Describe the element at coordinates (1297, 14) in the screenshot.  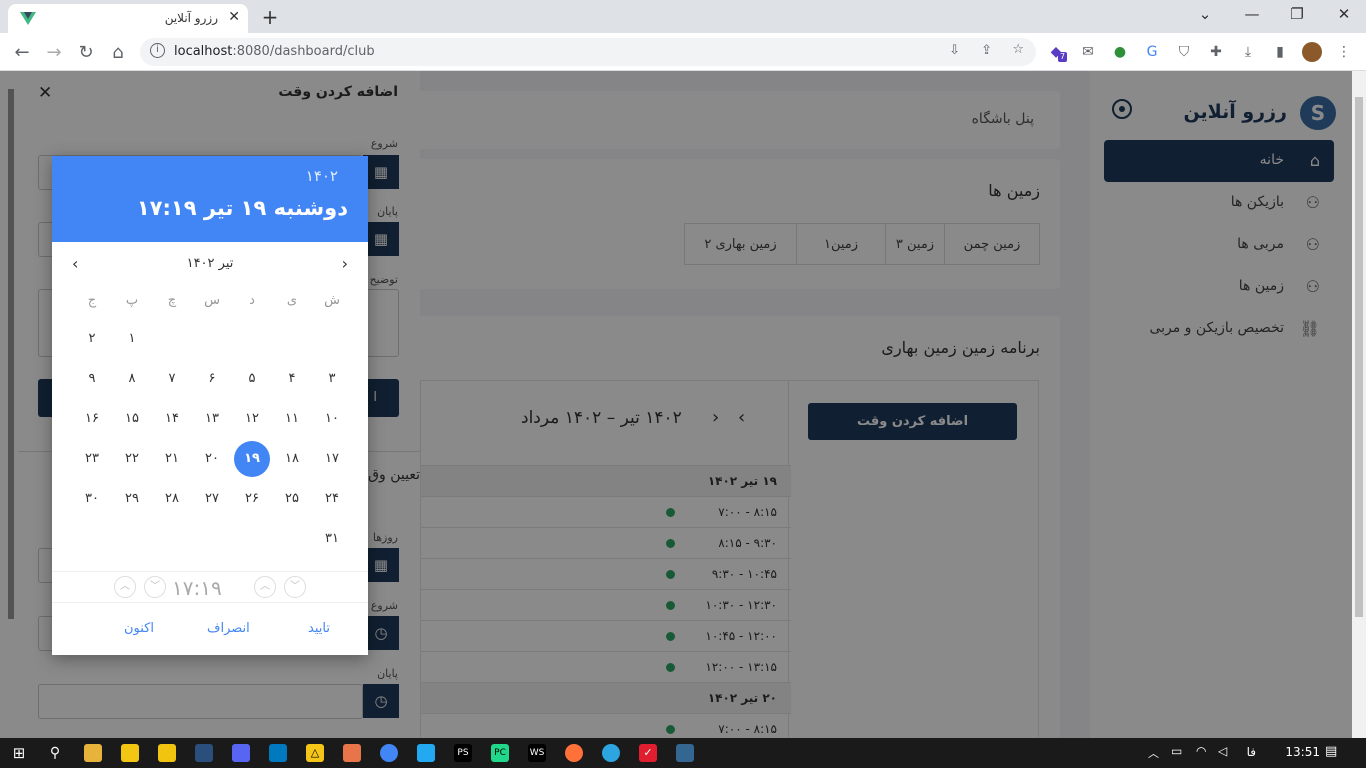
I see `maximize-button: ❐` at that location.